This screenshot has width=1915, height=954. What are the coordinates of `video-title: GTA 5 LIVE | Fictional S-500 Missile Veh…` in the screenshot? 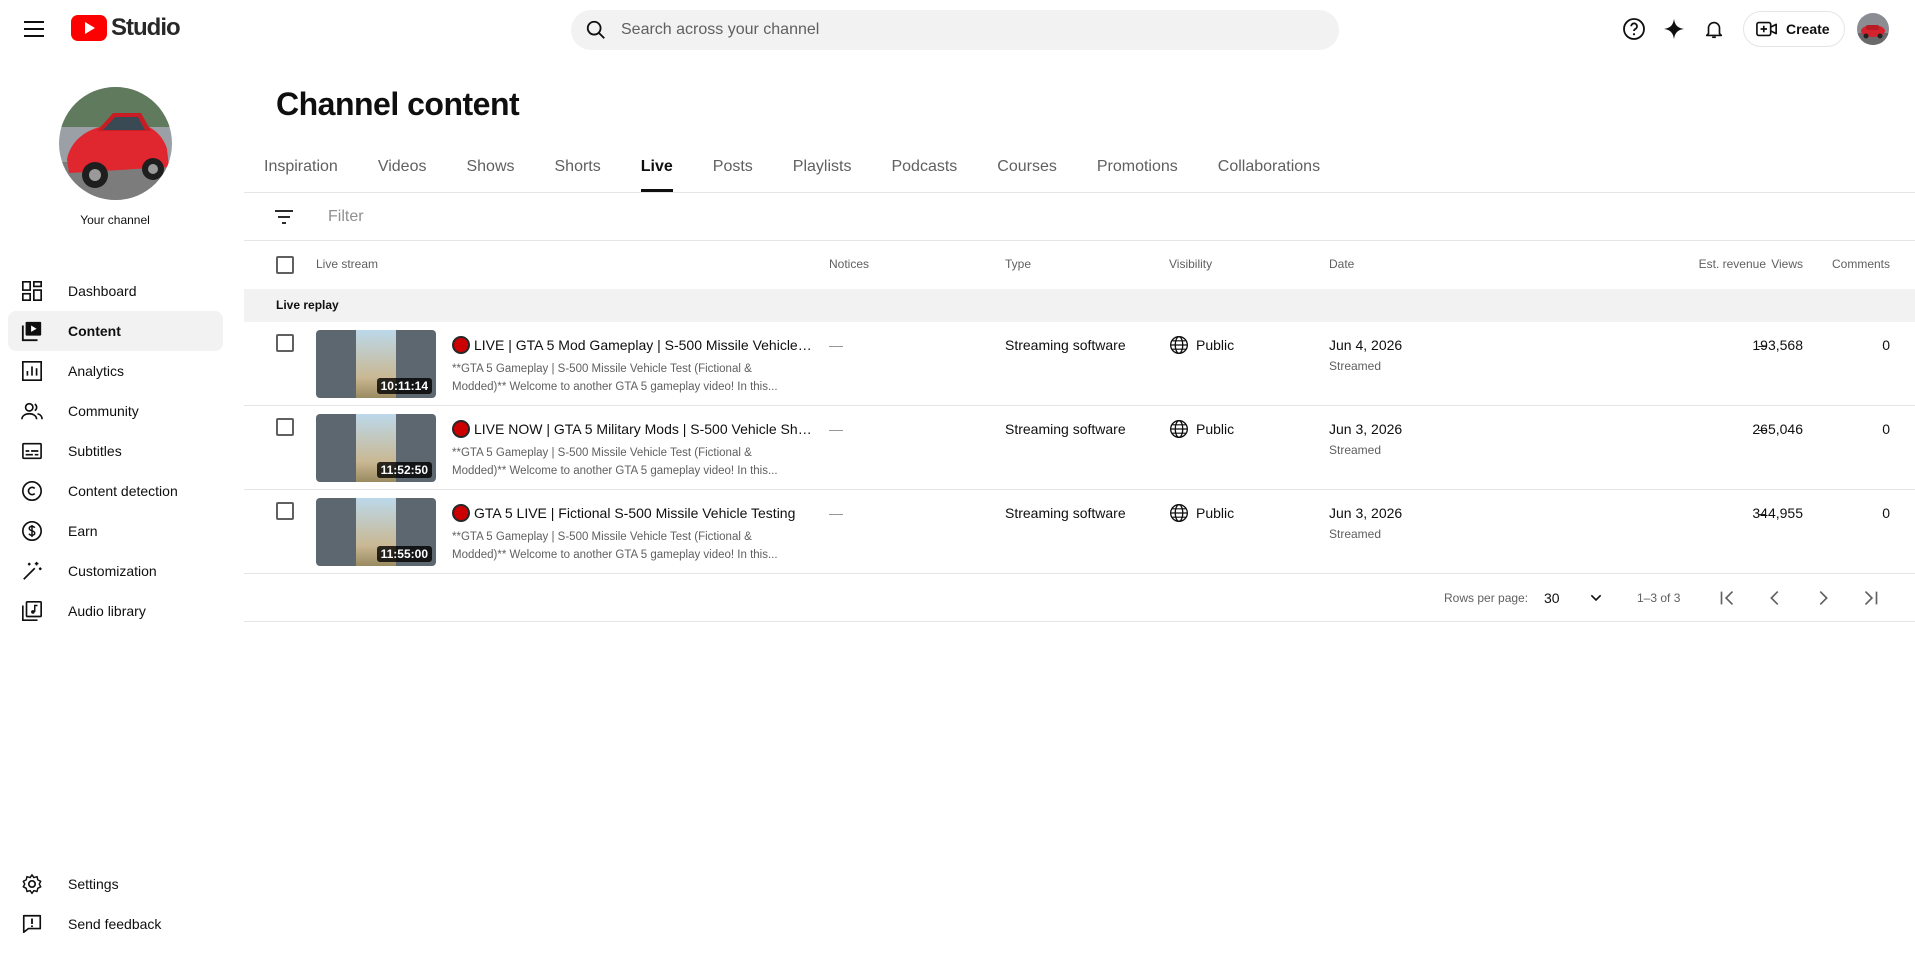 It's located at (632, 513).